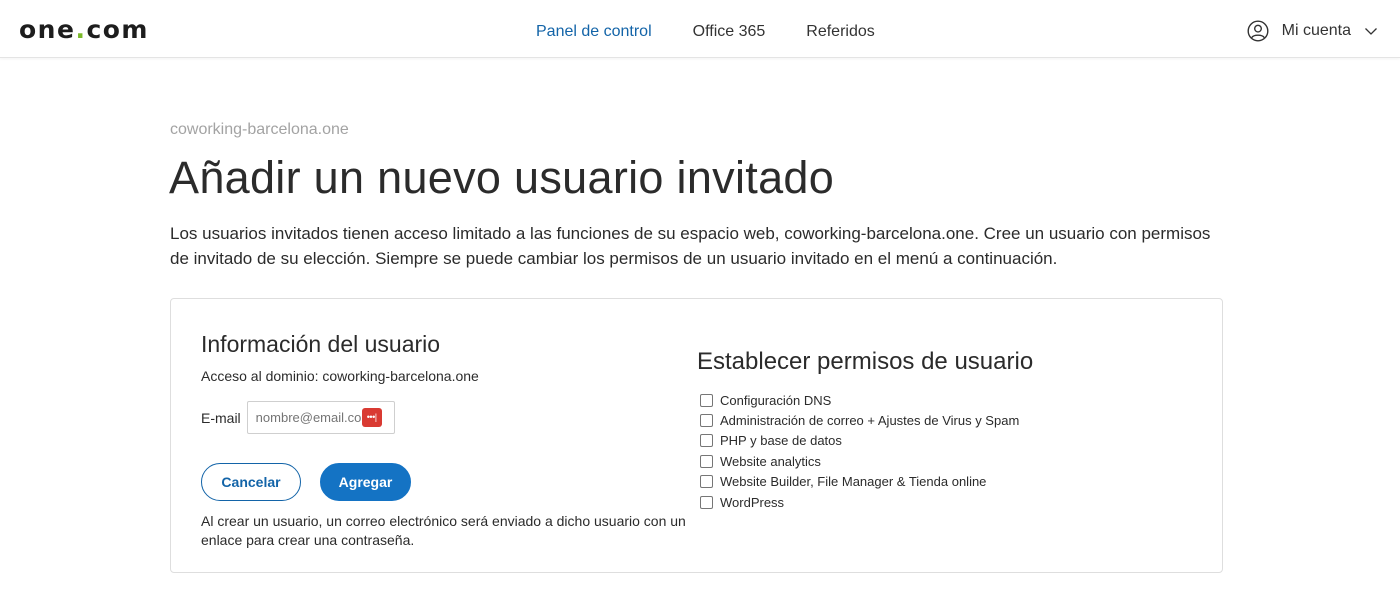  Describe the element at coordinates (706, 421) in the screenshot. I see `checkbox-mail` at that location.